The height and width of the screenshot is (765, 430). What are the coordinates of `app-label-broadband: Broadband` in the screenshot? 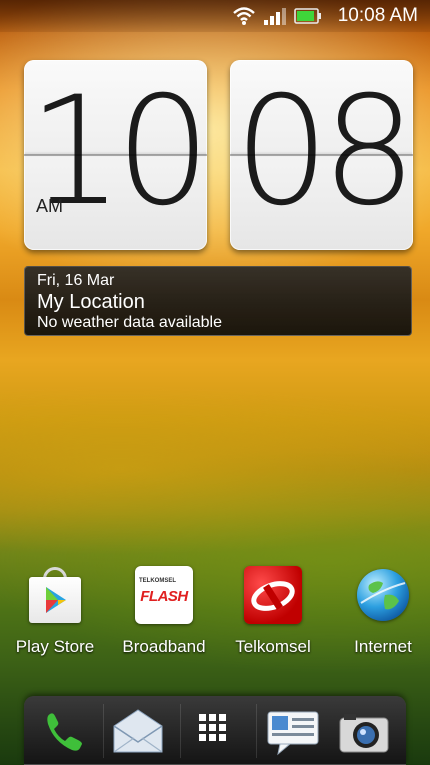 It's located at (164, 646).